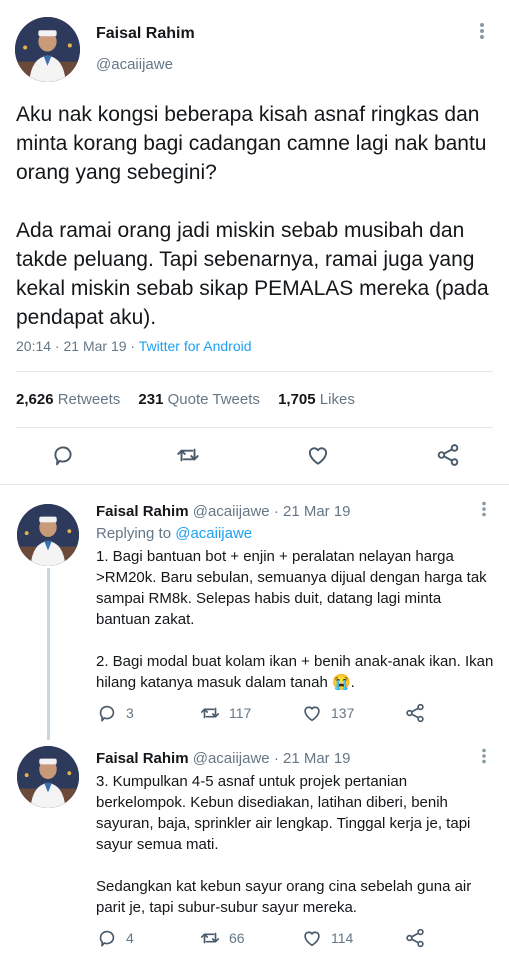 Image resolution: width=509 pixels, height=960 pixels. What do you see at coordinates (225, 713) in the screenshot?
I see `retweet-button: 117` at bounding box center [225, 713].